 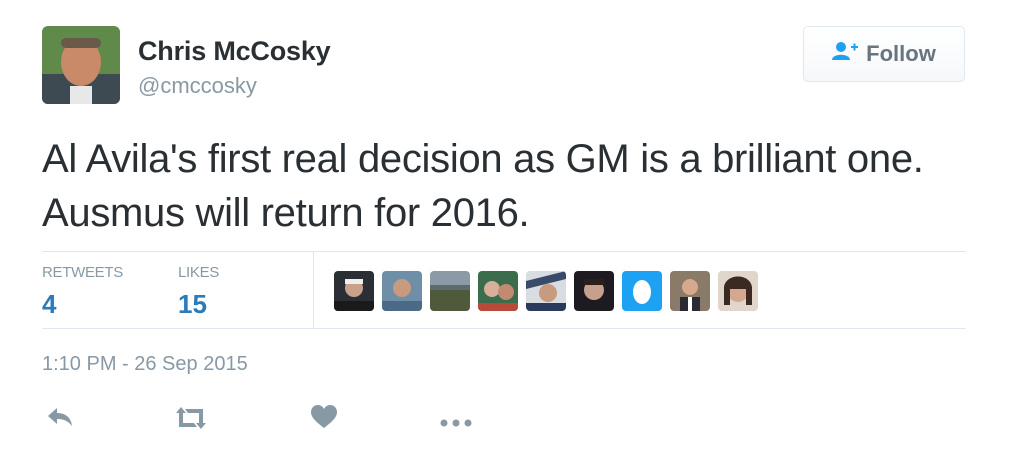 What do you see at coordinates (456, 423) in the screenshot?
I see `more-icon` at bounding box center [456, 423].